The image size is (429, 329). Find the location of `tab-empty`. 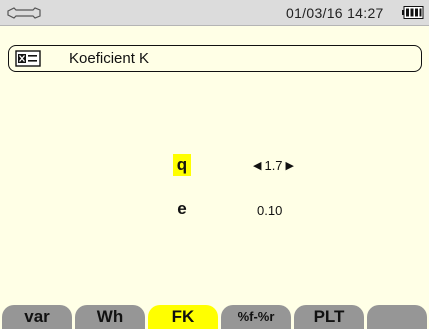

tab-empty is located at coordinates (397, 317).